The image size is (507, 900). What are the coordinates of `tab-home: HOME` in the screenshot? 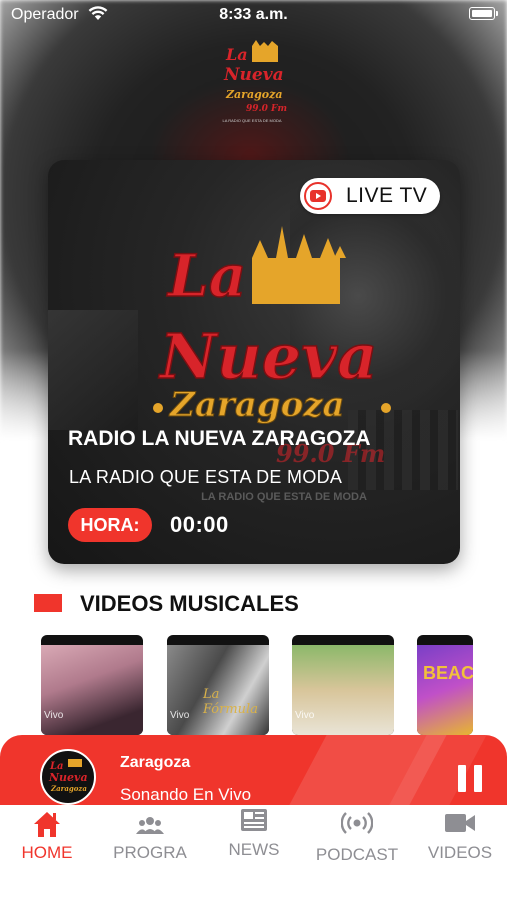 It's located at (48, 840).